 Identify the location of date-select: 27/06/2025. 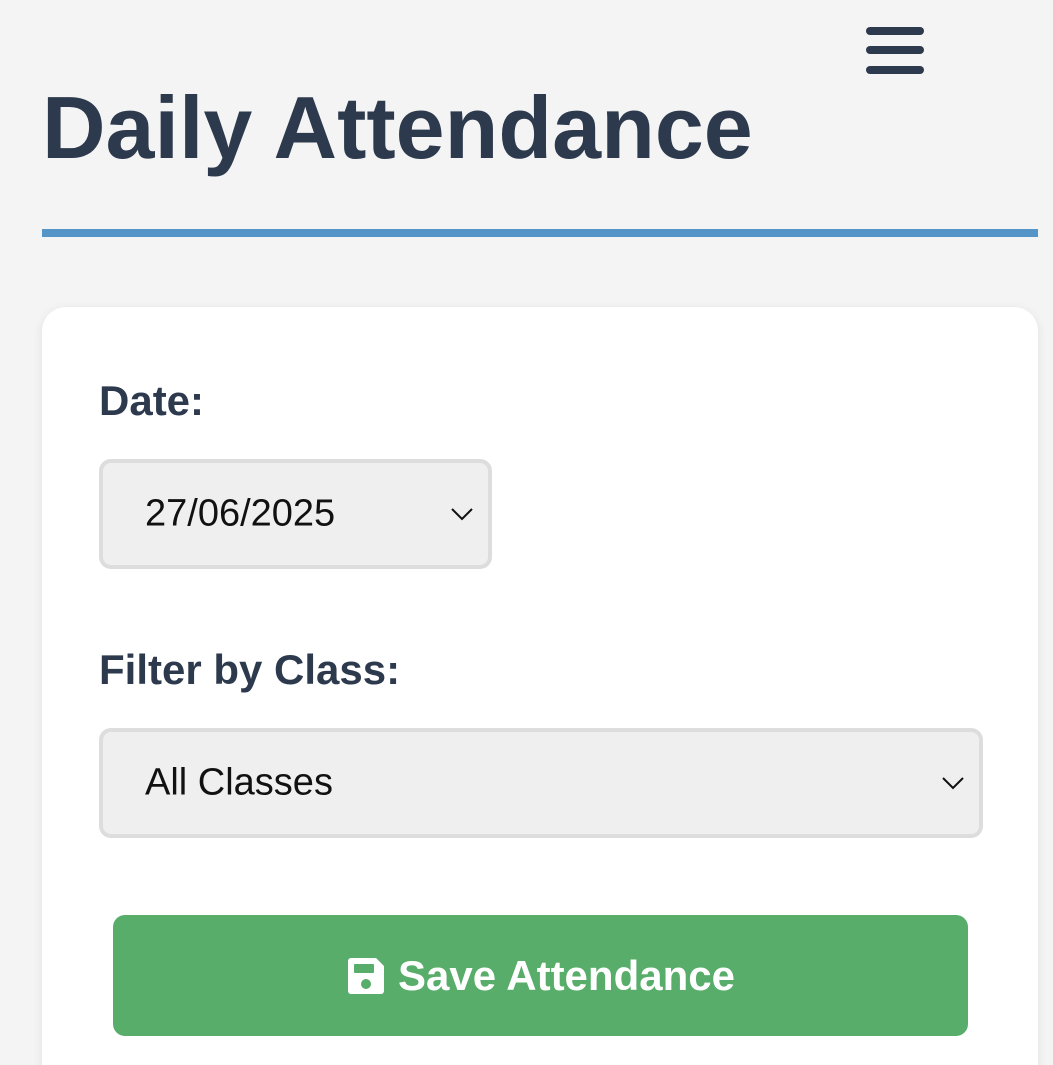
(295, 514).